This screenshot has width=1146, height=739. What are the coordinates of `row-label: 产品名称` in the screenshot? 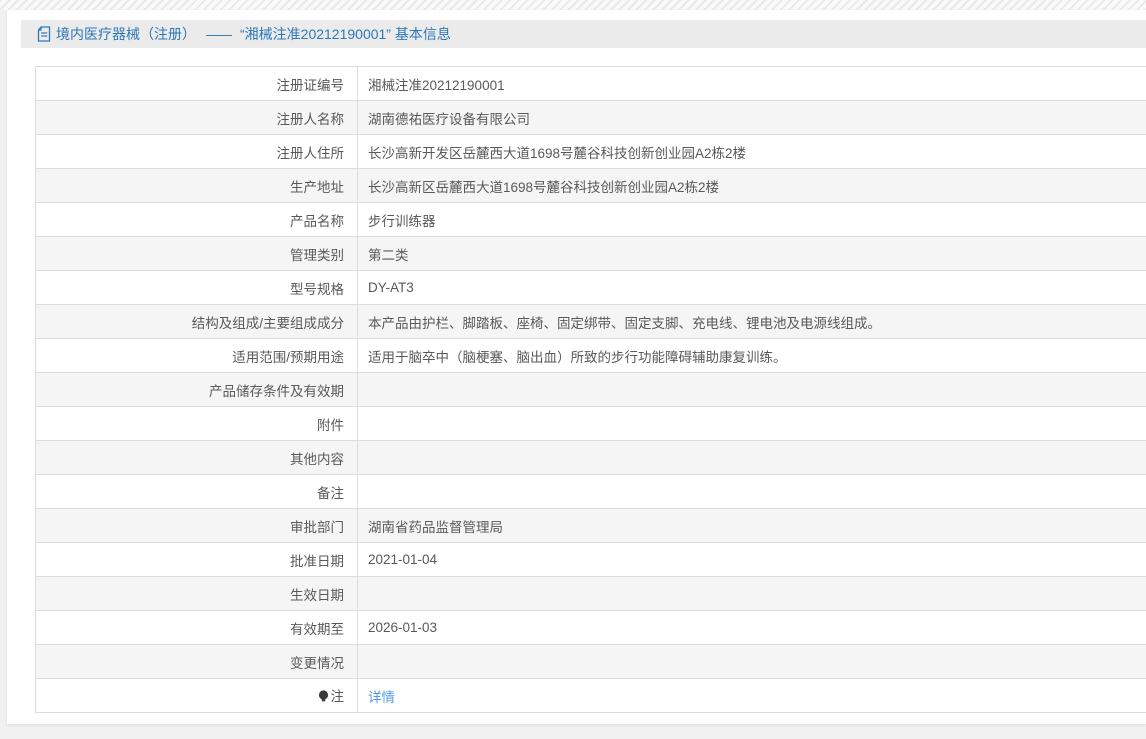 It's located at (317, 221).